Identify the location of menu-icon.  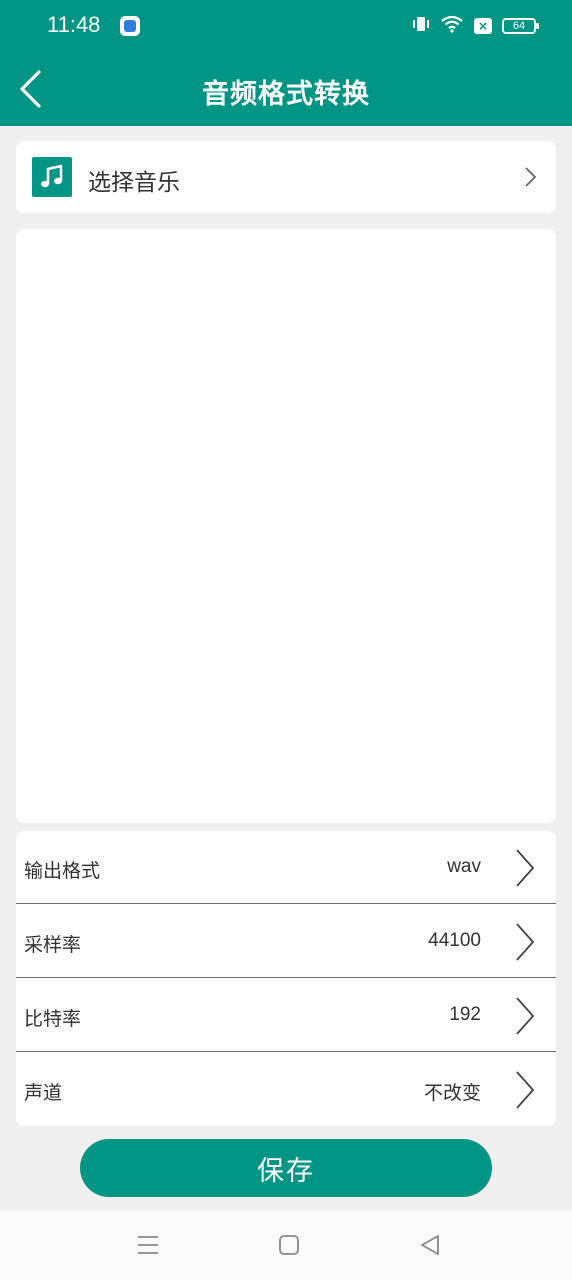
(148, 1245).